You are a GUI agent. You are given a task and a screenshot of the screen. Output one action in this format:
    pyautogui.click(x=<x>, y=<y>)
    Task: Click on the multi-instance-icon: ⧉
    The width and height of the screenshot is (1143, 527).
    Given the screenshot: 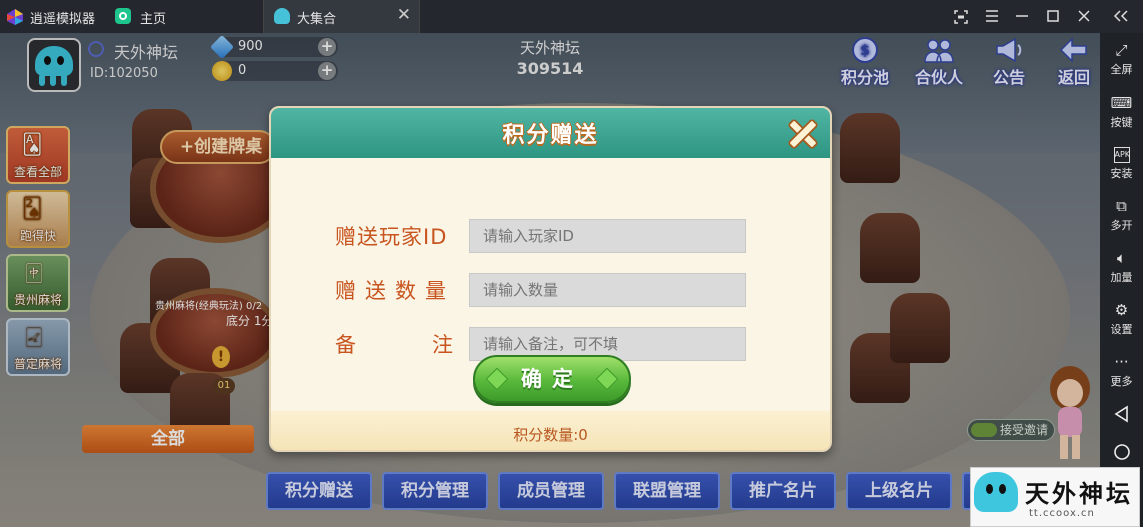 What is the action you would take?
    pyautogui.click(x=1121, y=206)
    